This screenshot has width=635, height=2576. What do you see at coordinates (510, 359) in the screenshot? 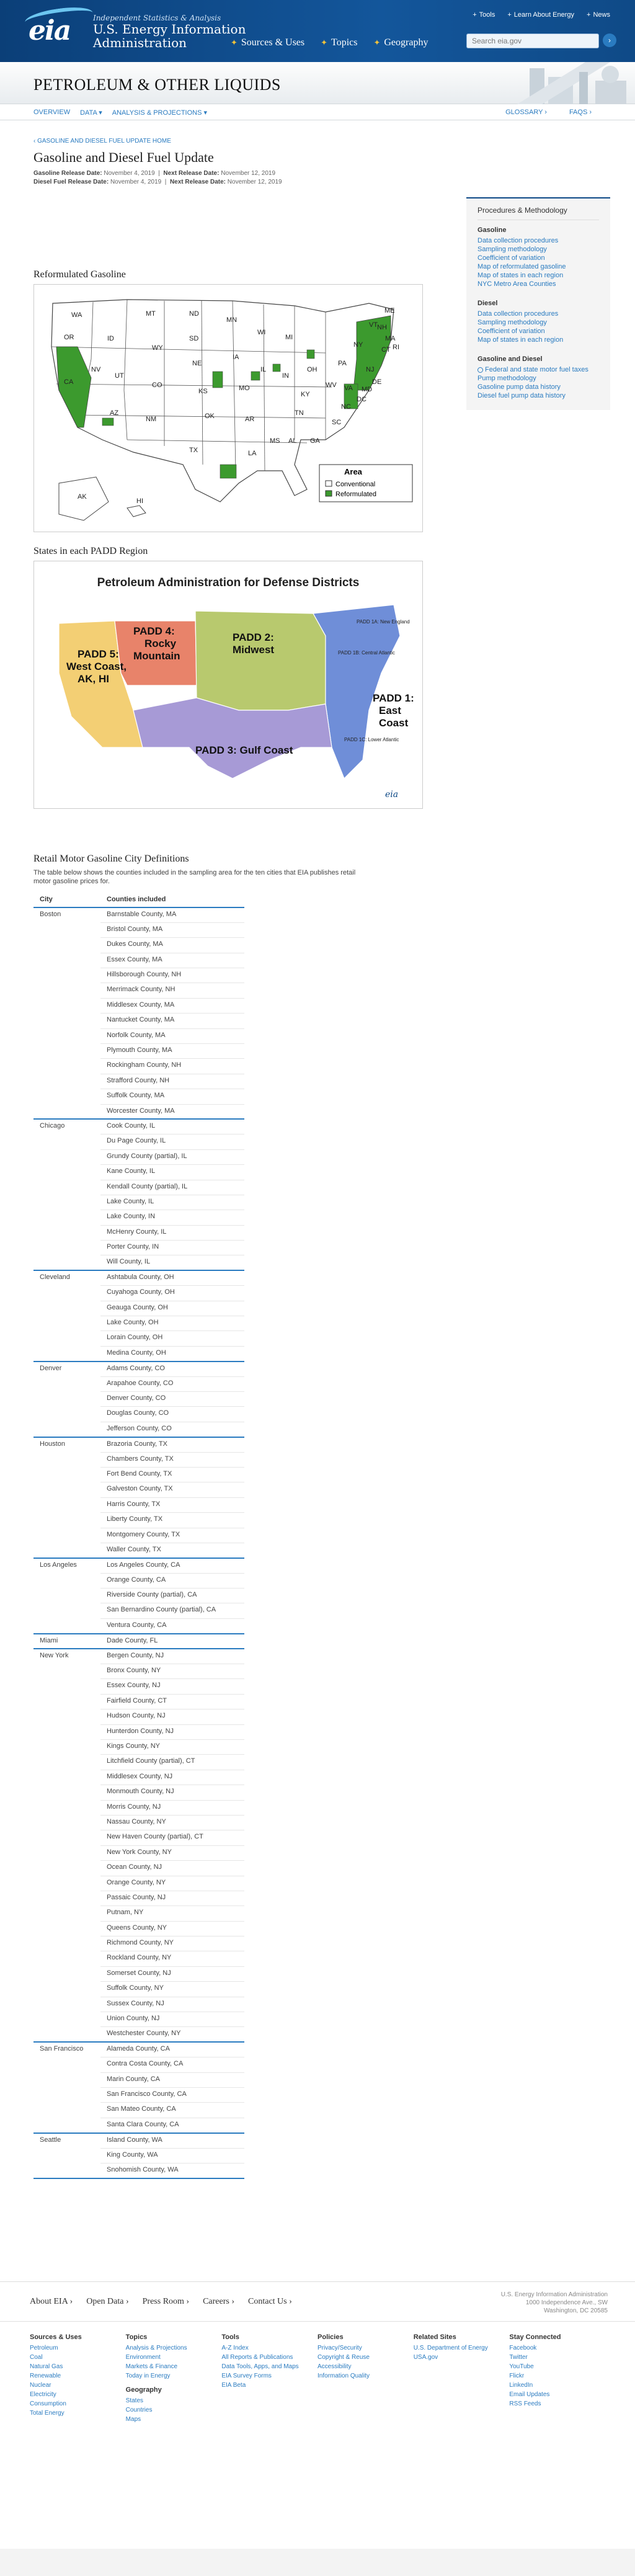
I see `sidebar-heading-gas-diesel: Gasoline and Diesel` at bounding box center [510, 359].